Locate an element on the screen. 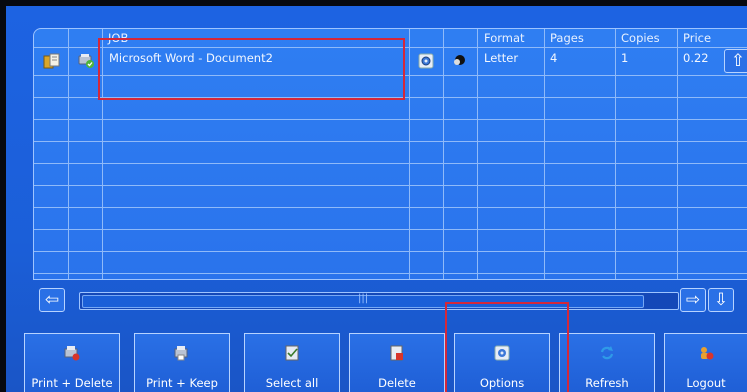 This screenshot has height=392, width=747. select-all-button: Select all is located at coordinates (292, 362).